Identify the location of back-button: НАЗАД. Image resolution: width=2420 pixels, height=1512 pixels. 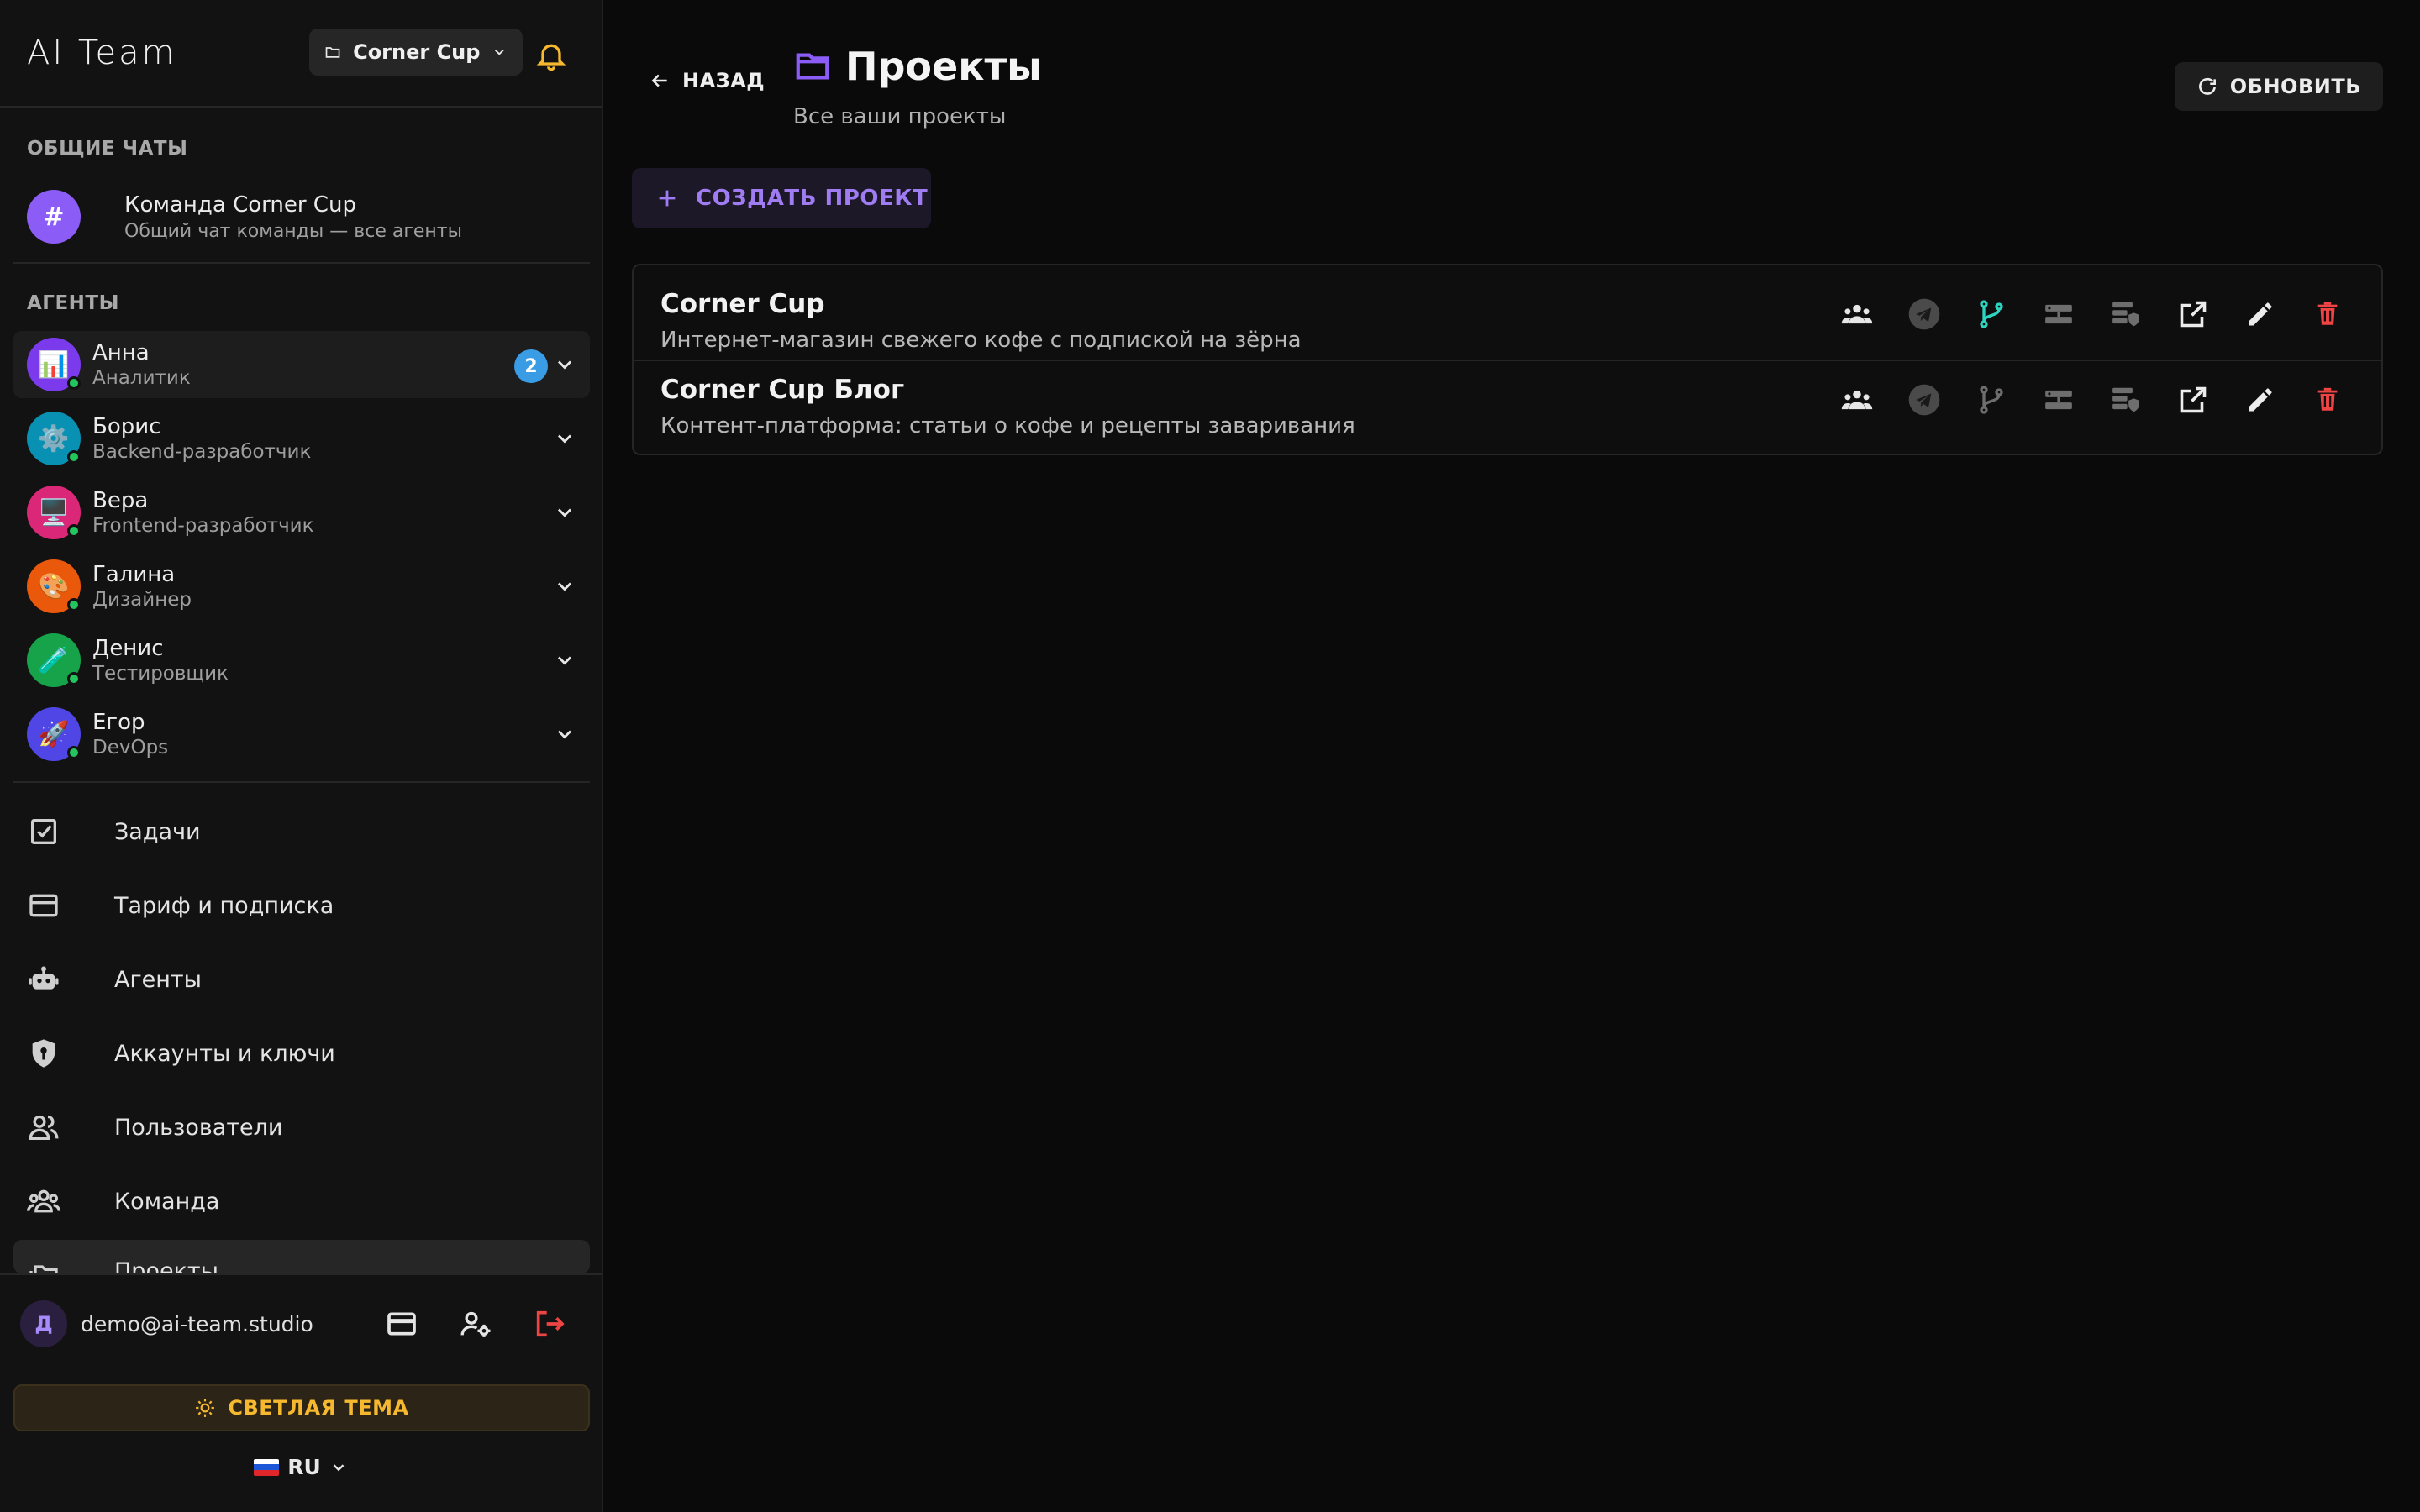
(707, 80).